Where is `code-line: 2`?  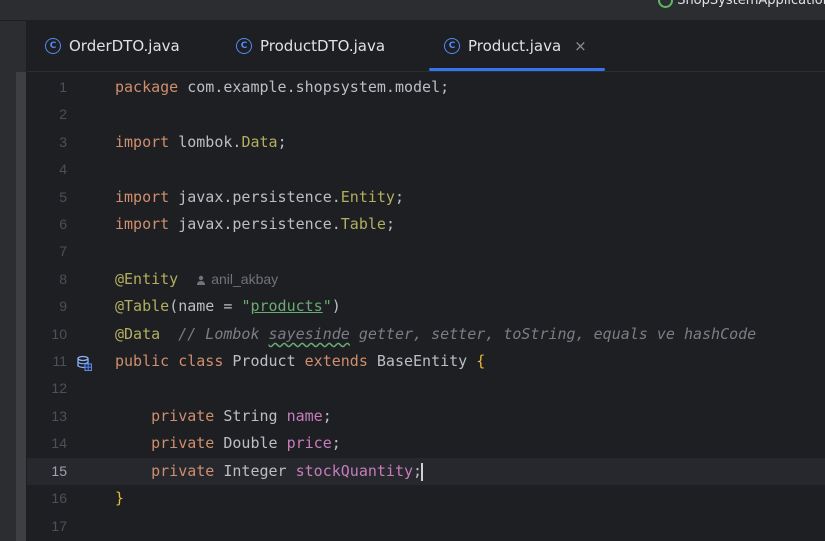
code-line: 2 is located at coordinates (426, 114).